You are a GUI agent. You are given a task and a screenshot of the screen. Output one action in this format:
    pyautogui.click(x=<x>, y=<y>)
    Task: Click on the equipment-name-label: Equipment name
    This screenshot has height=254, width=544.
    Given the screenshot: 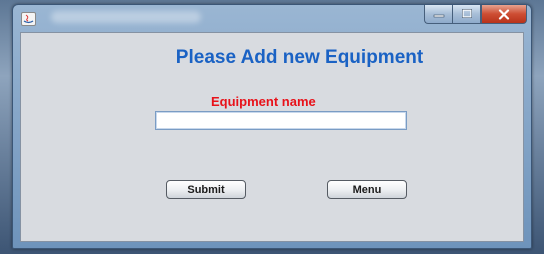 What is the action you would take?
    pyautogui.click(x=263, y=101)
    